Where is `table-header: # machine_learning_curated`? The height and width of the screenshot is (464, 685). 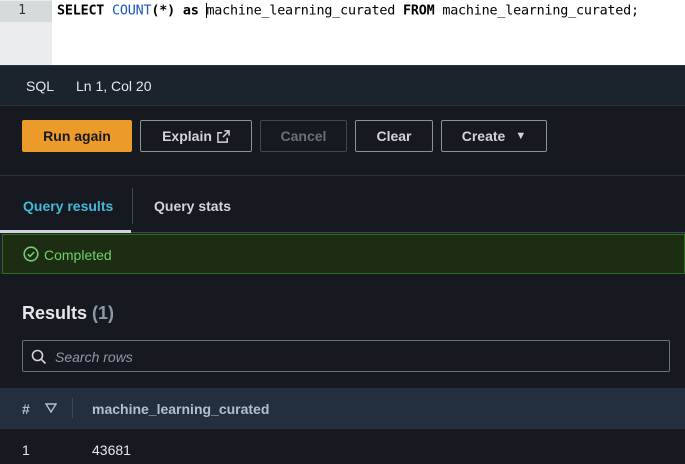 table-header: # machine_learning_curated is located at coordinates (342, 408).